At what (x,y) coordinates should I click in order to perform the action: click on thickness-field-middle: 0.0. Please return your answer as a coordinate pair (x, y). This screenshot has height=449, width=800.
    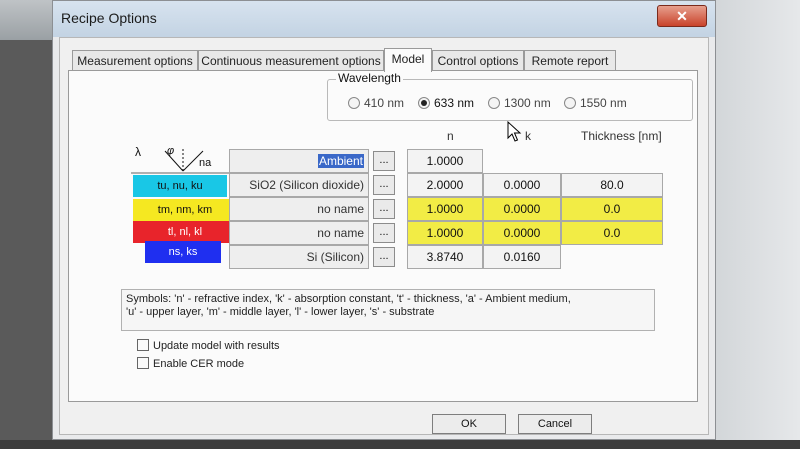
    Looking at the image, I should click on (612, 209).